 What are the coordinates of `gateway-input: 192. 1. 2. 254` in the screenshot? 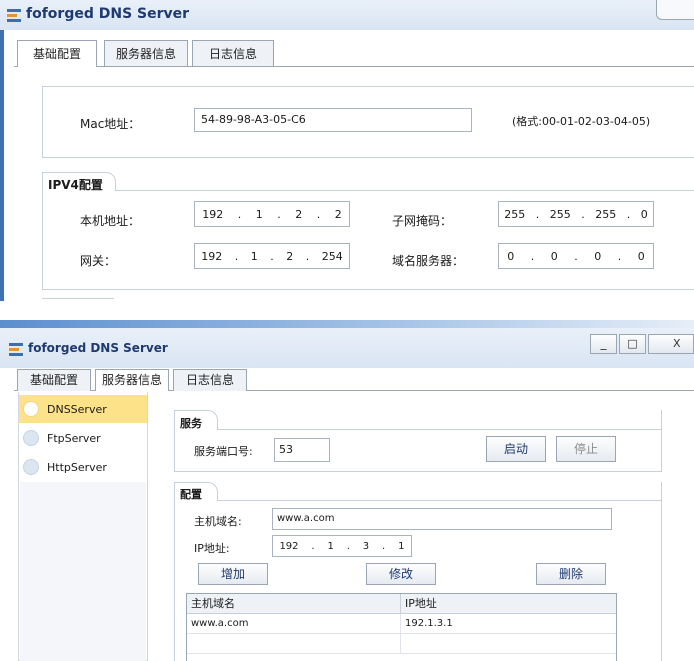 It's located at (272, 256).